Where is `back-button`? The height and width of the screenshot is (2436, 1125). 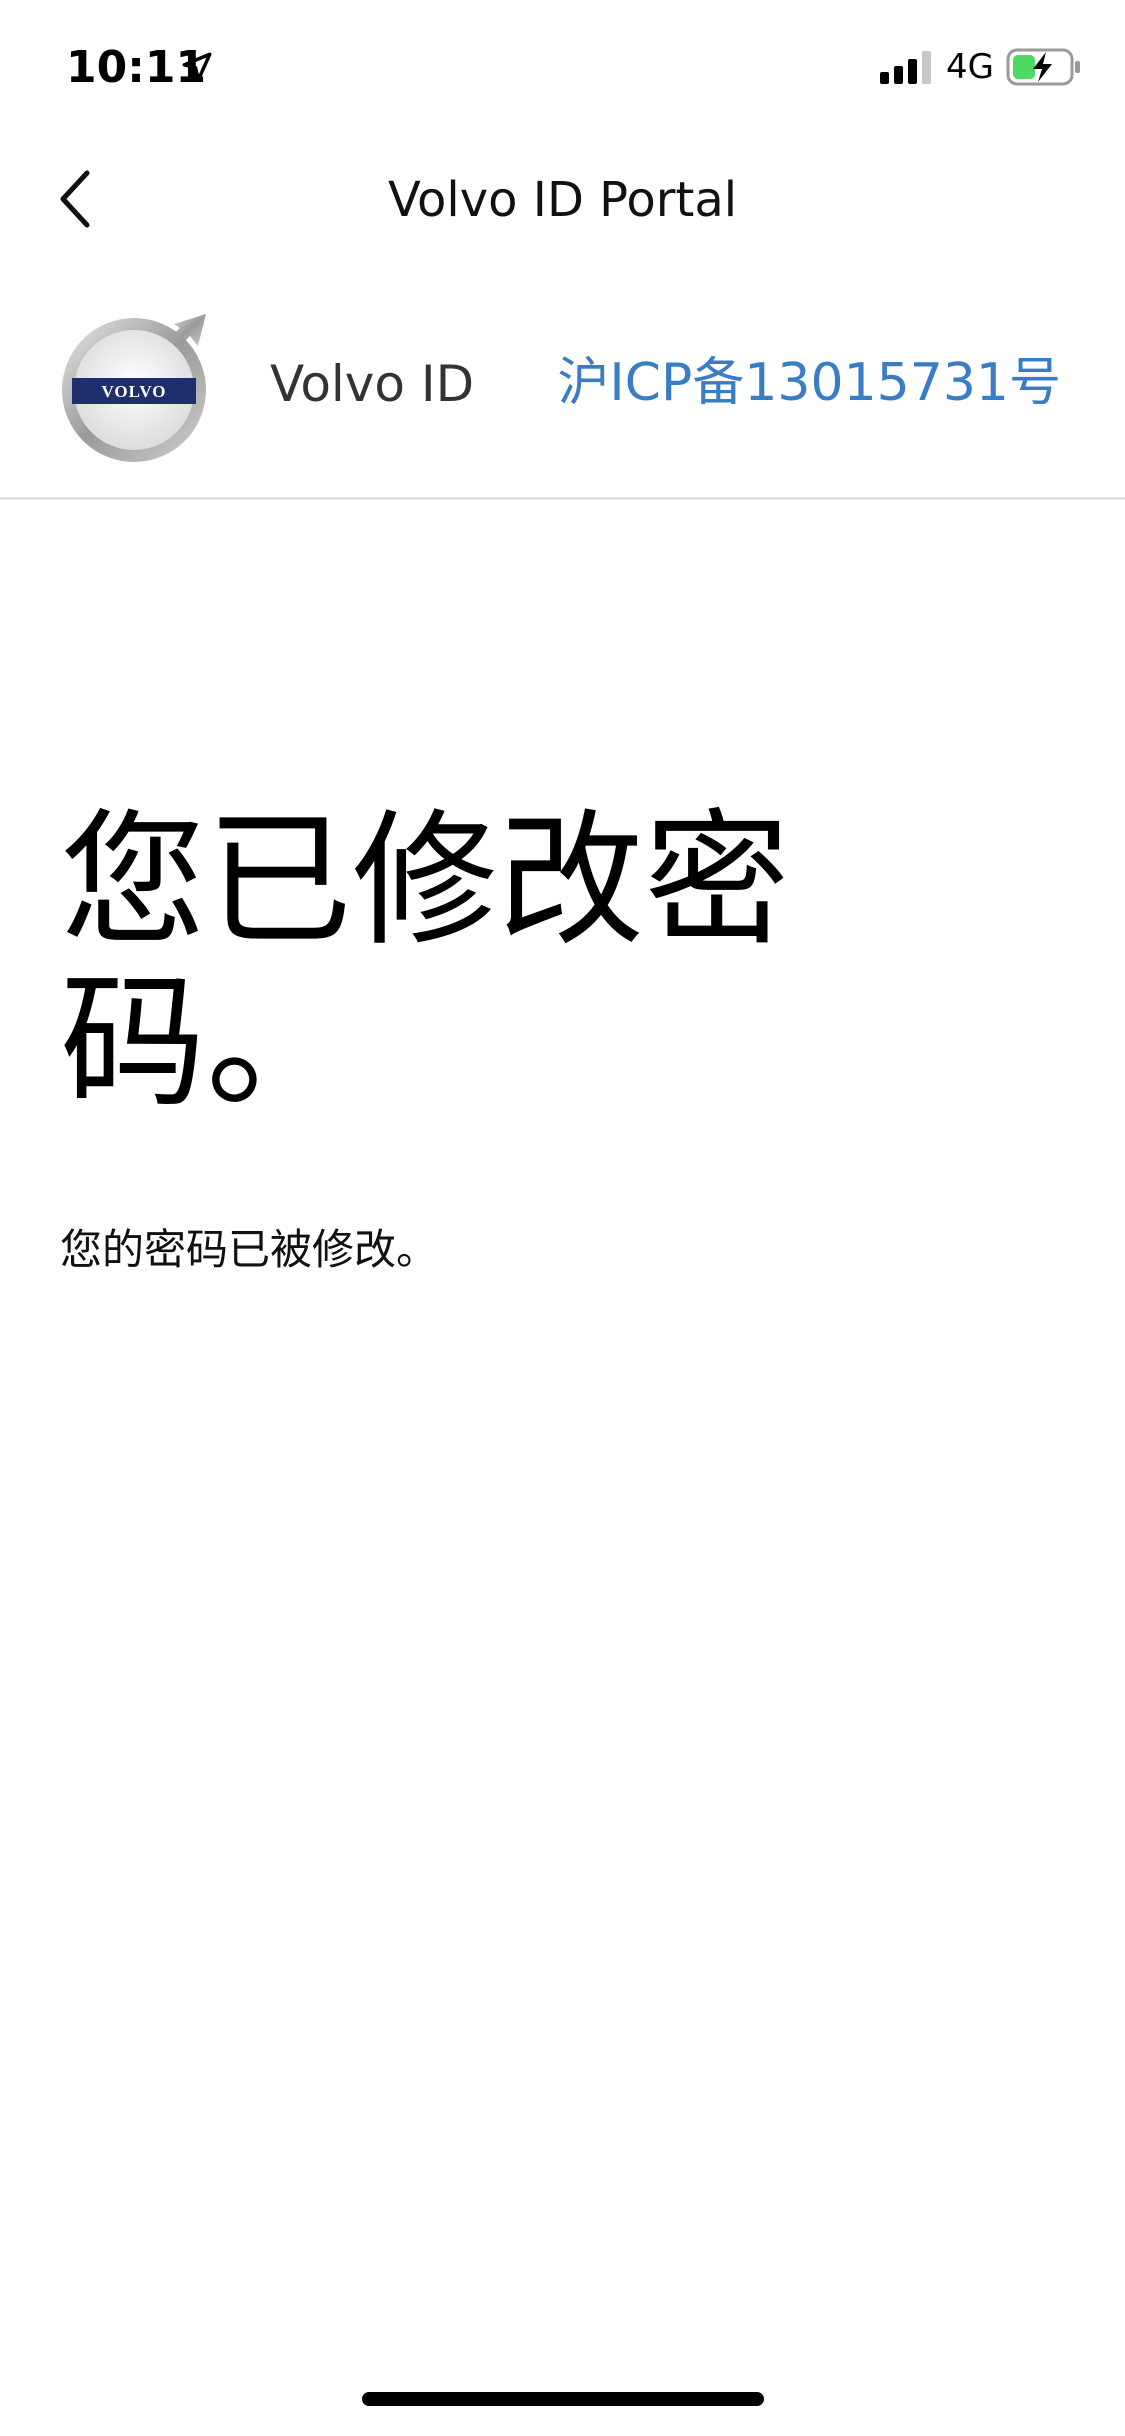 back-button is located at coordinates (75, 199).